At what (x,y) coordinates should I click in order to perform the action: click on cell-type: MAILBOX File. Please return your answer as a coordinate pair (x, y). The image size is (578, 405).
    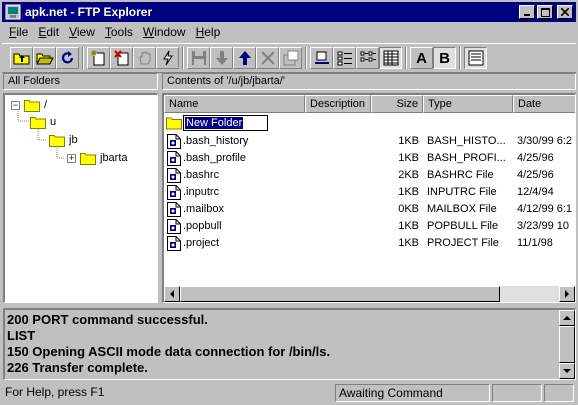
    Looking at the image, I should click on (462, 209).